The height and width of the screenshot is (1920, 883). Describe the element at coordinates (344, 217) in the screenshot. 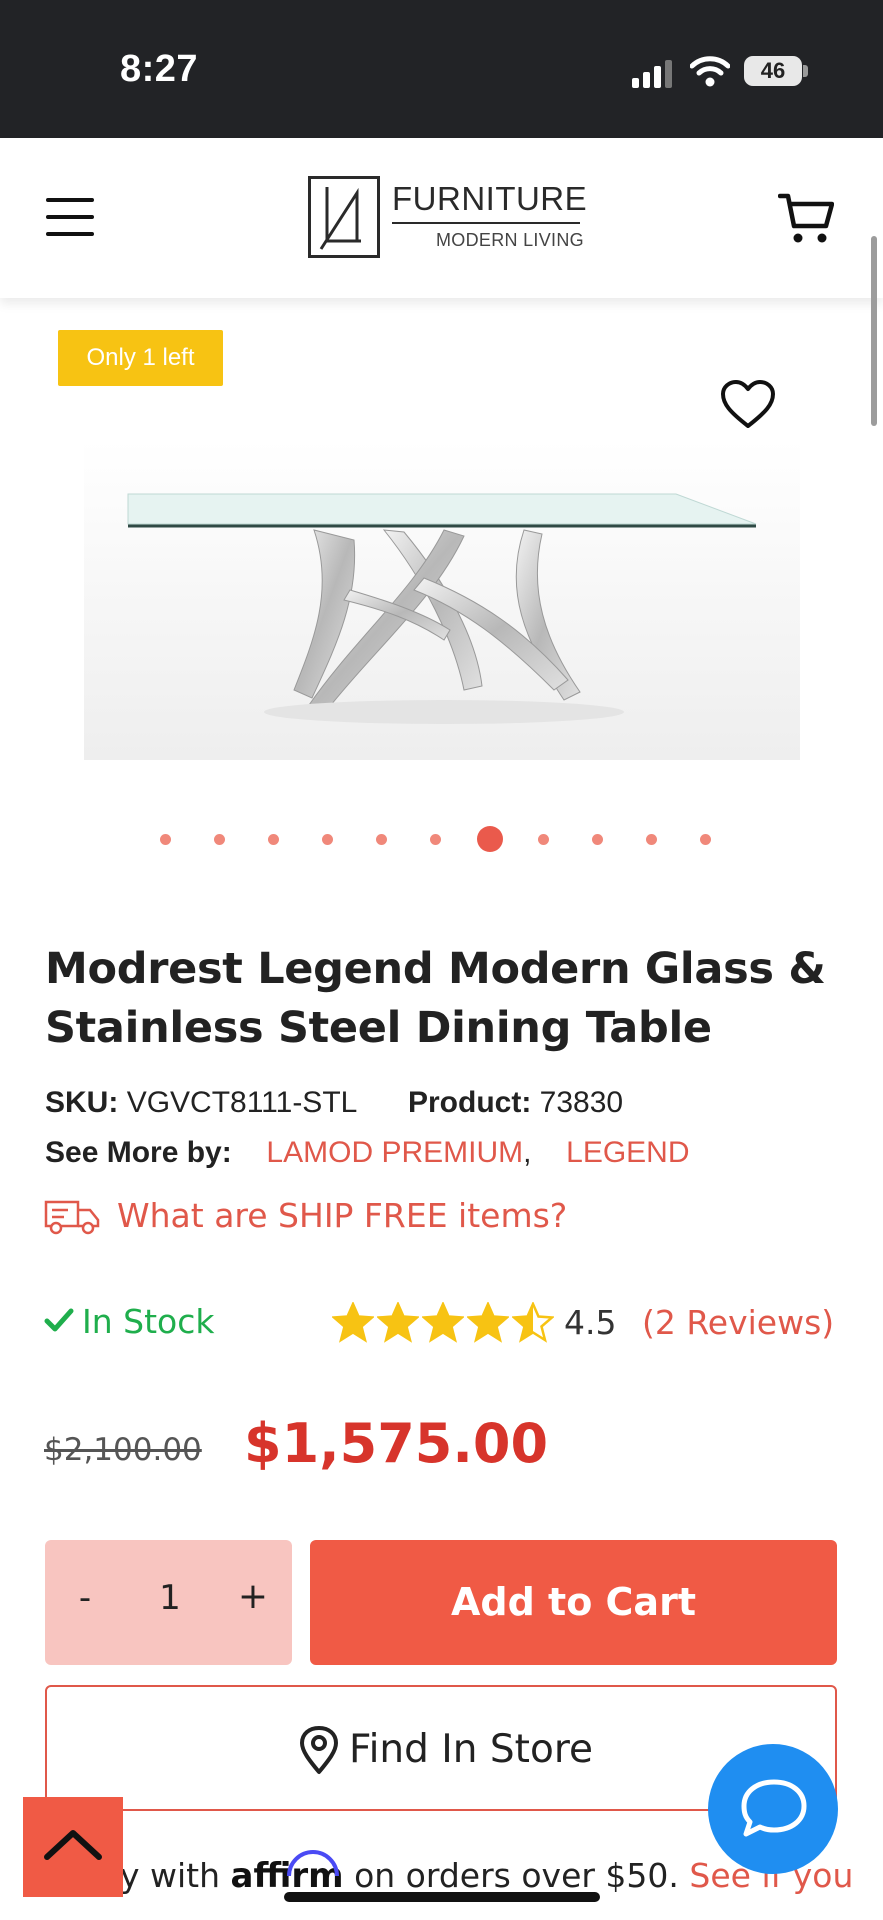

I see `logo-mark` at that location.